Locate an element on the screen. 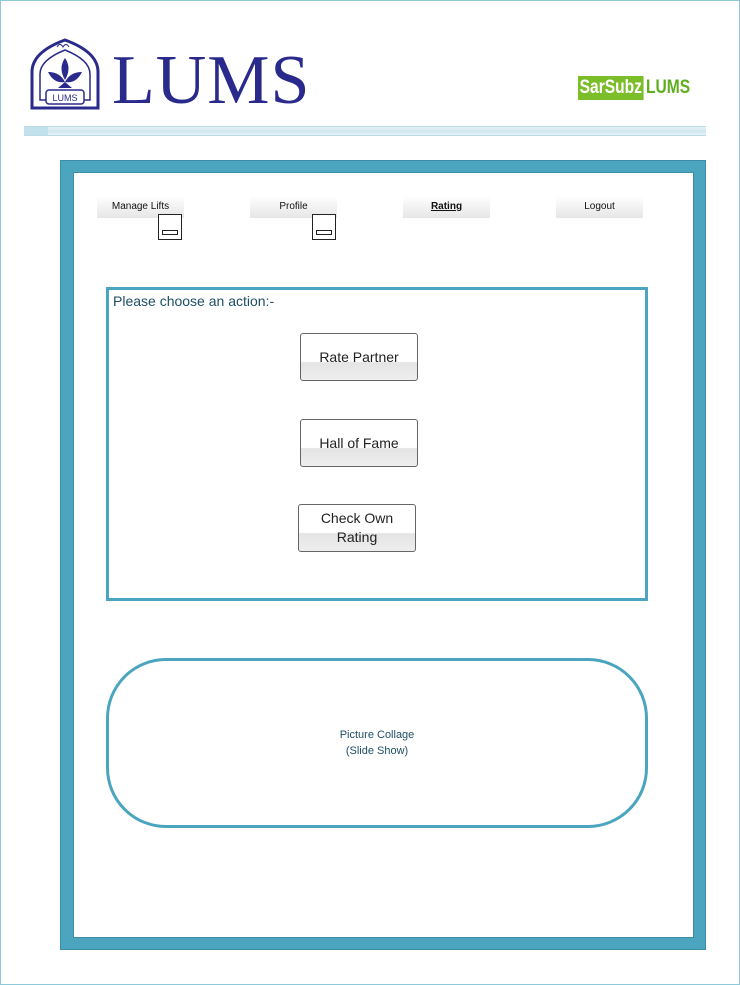 This screenshot has height=985, width=740. collage-caption-line2: (Slide Show) is located at coordinates (377, 751).